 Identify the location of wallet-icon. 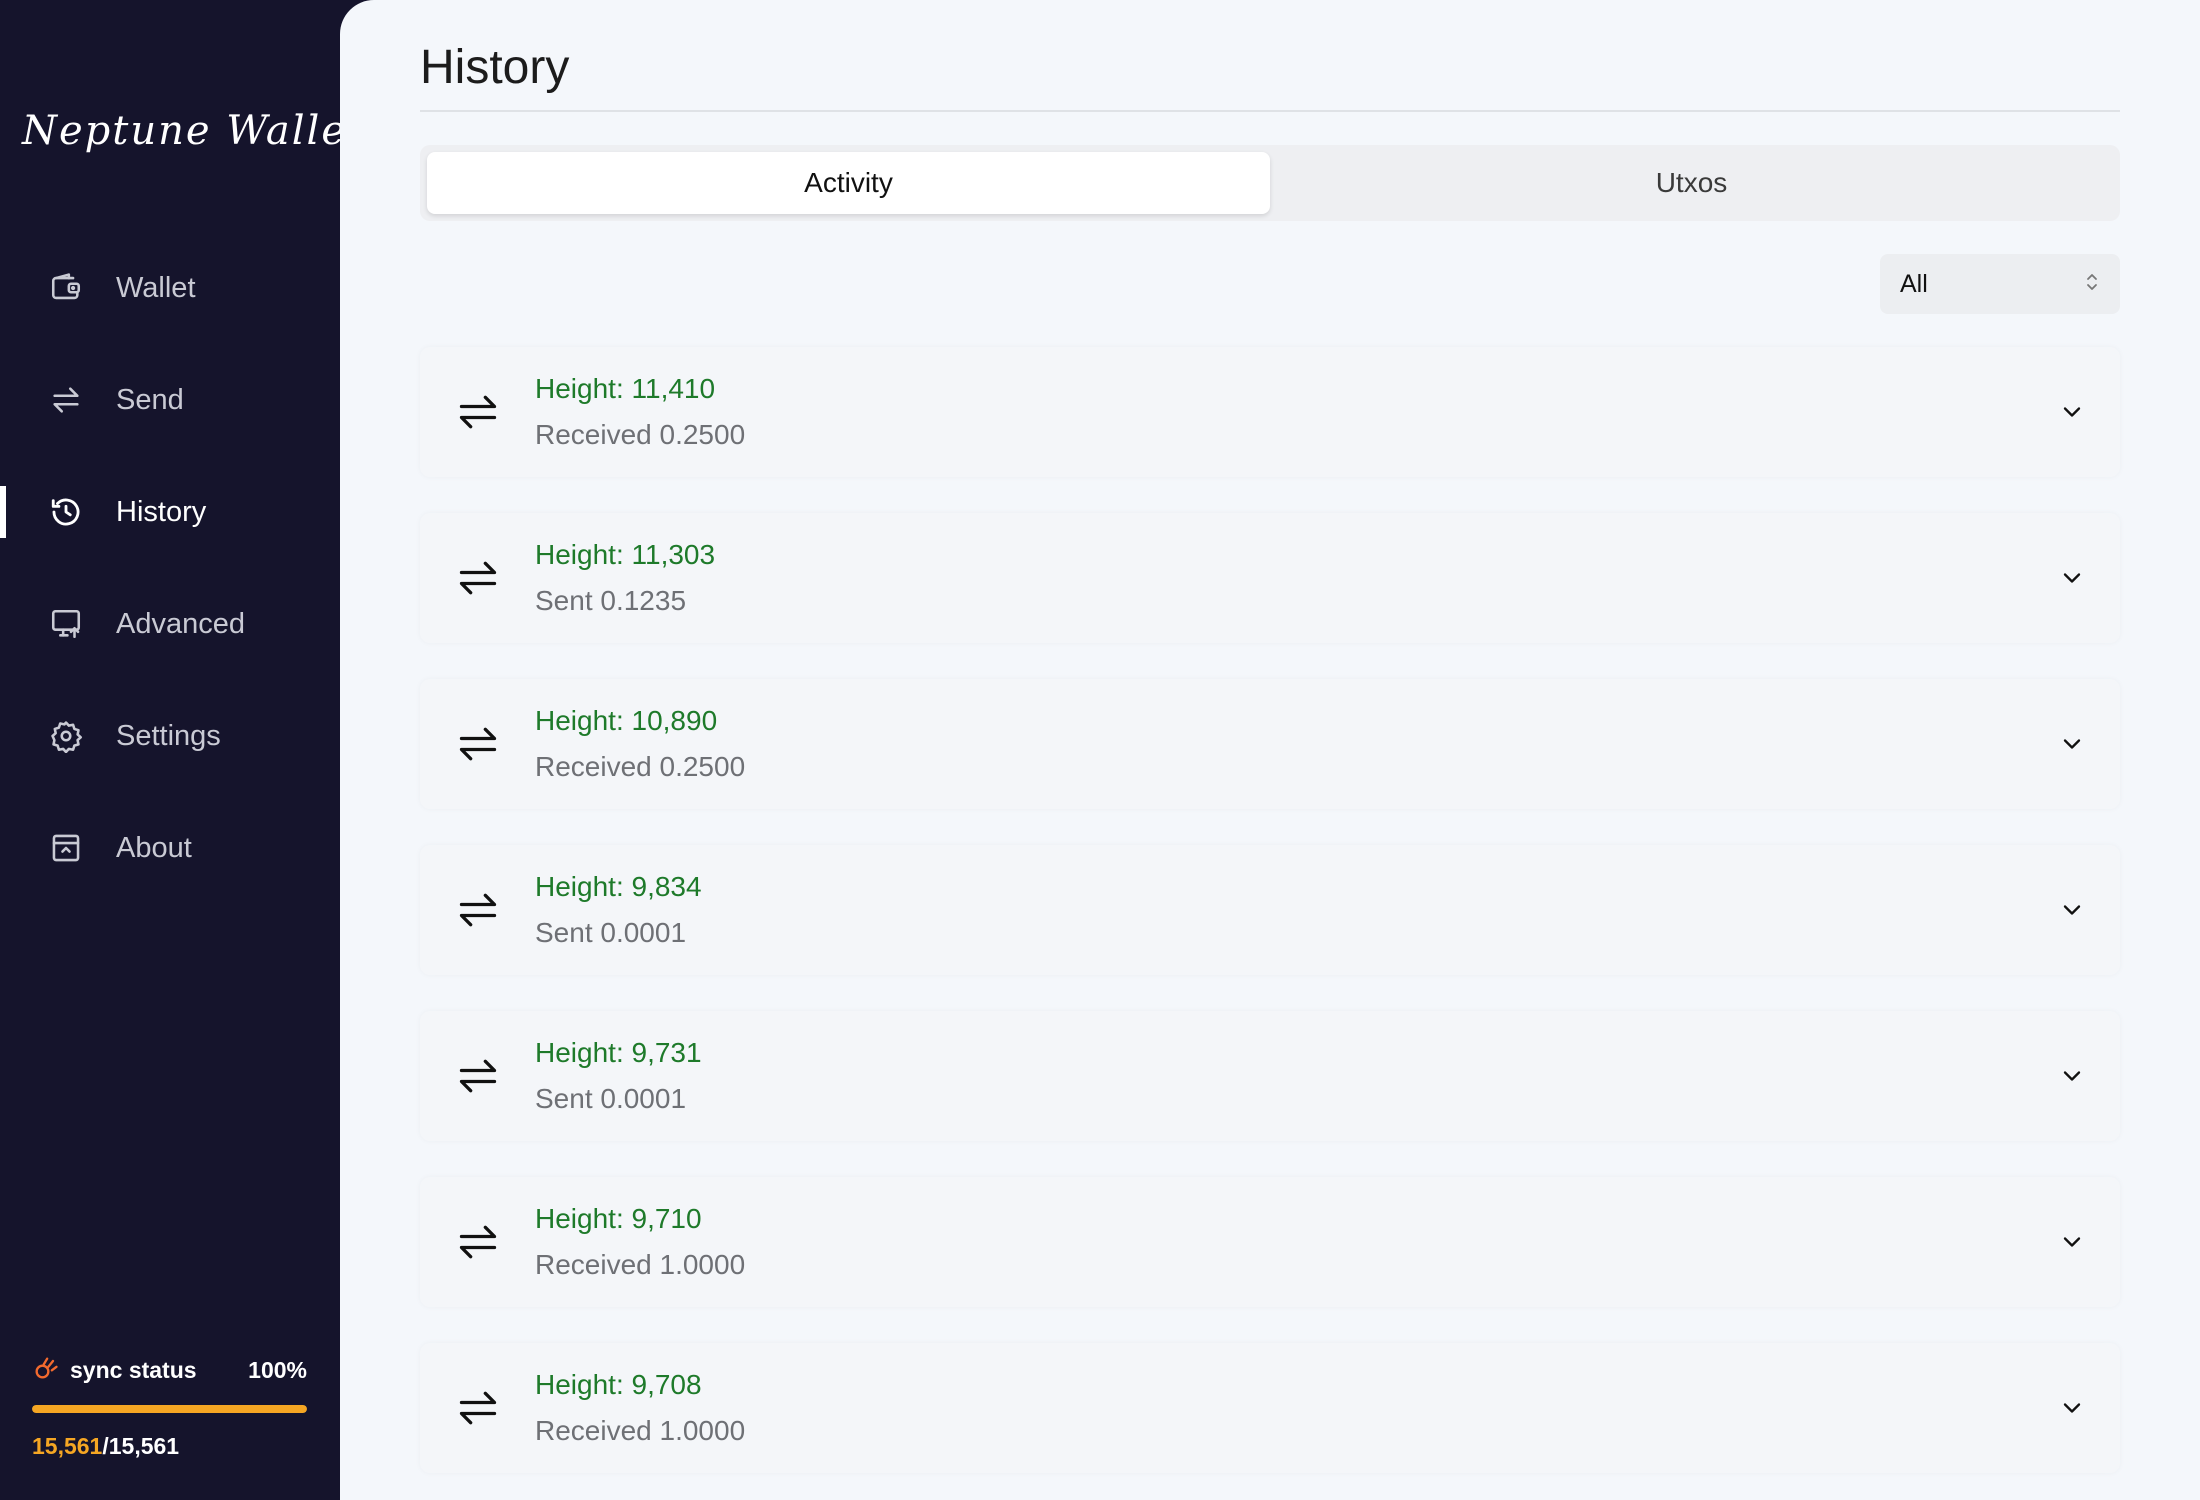
(66, 288).